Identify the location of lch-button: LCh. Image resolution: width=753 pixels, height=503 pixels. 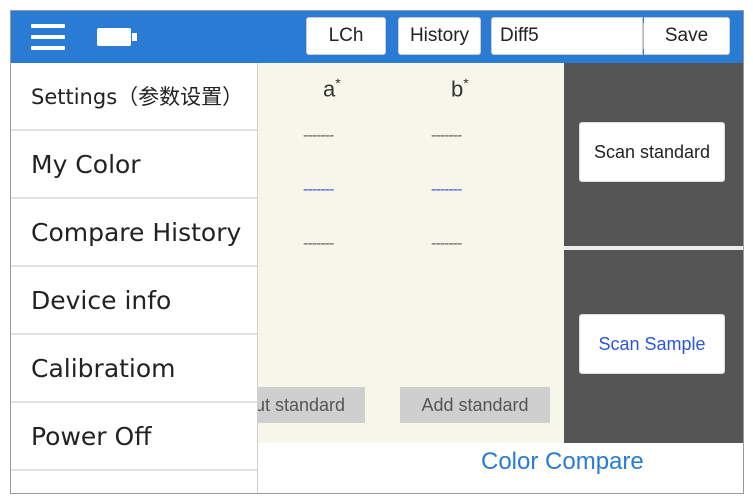
(346, 36).